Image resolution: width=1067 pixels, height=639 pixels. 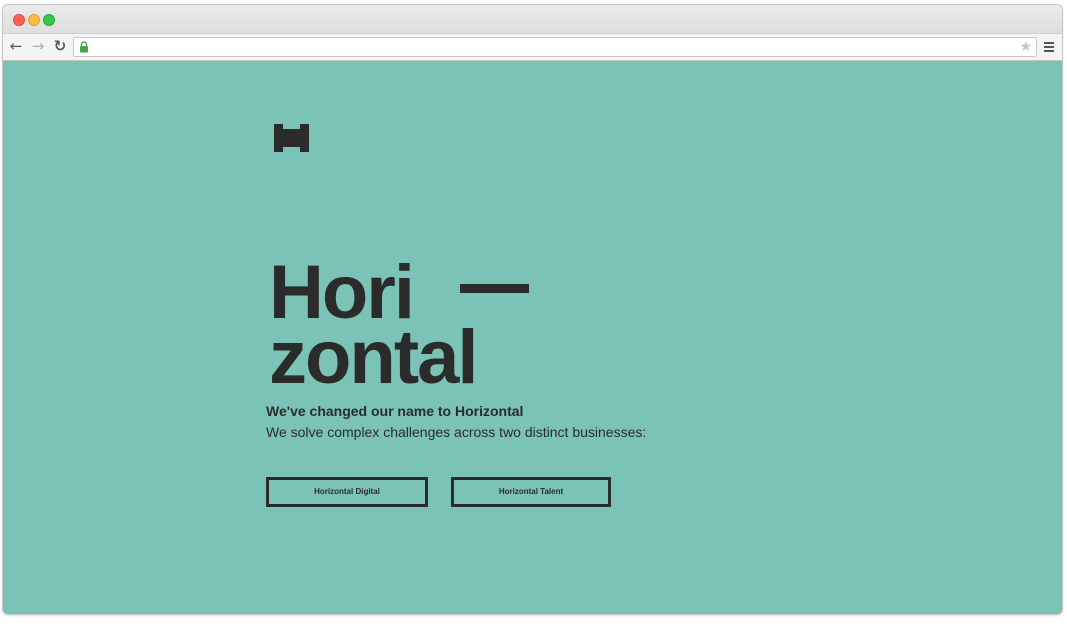 What do you see at coordinates (395, 411) in the screenshot?
I see `headline: We've changed our name to Horizontal` at bounding box center [395, 411].